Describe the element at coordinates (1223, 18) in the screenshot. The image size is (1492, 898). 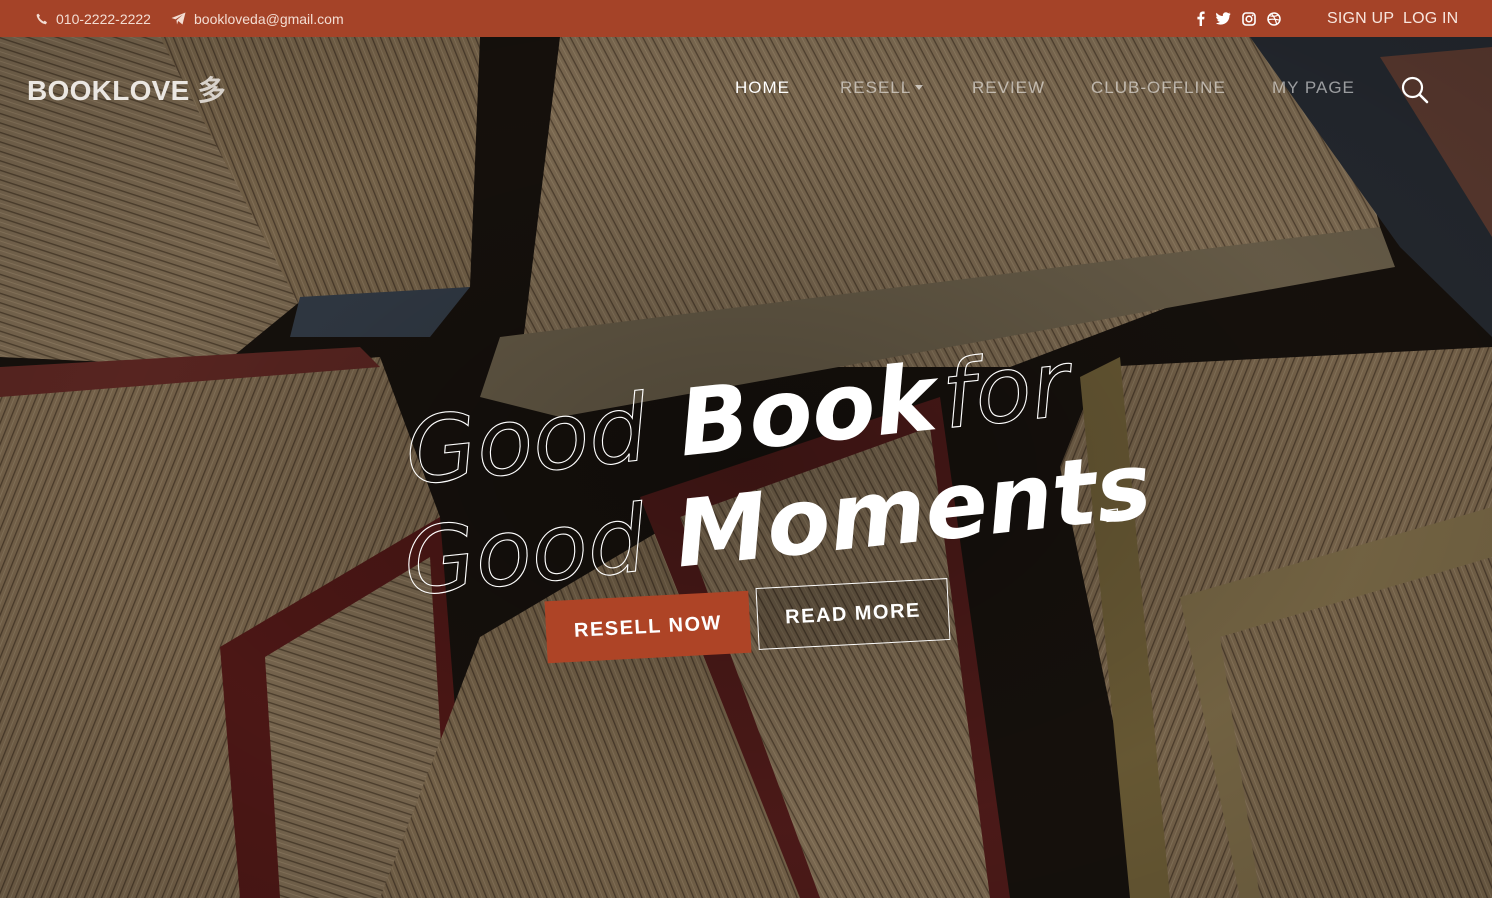
I see `twitter-icon` at that location.